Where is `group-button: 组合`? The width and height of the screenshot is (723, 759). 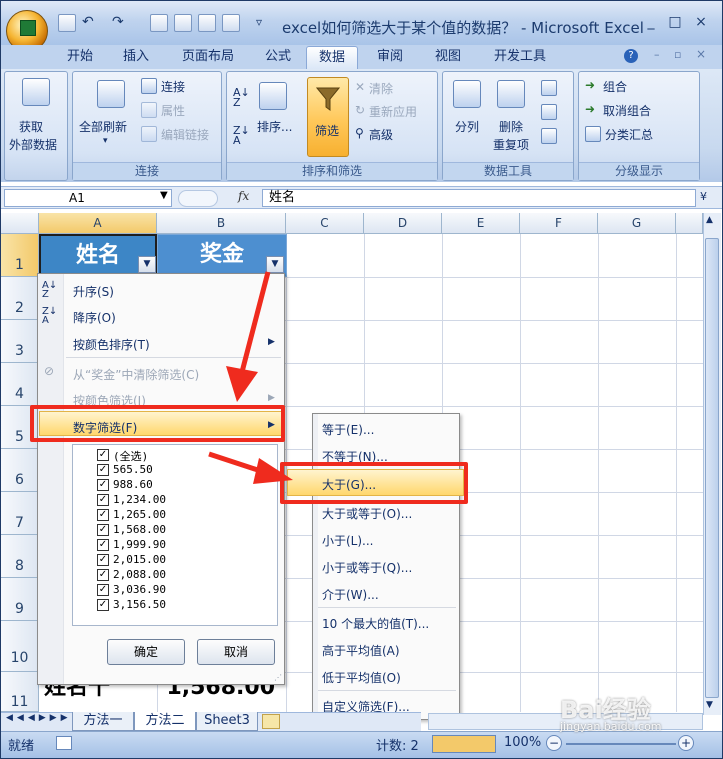 group-button: 组合 is located at coordinates (615, 86).